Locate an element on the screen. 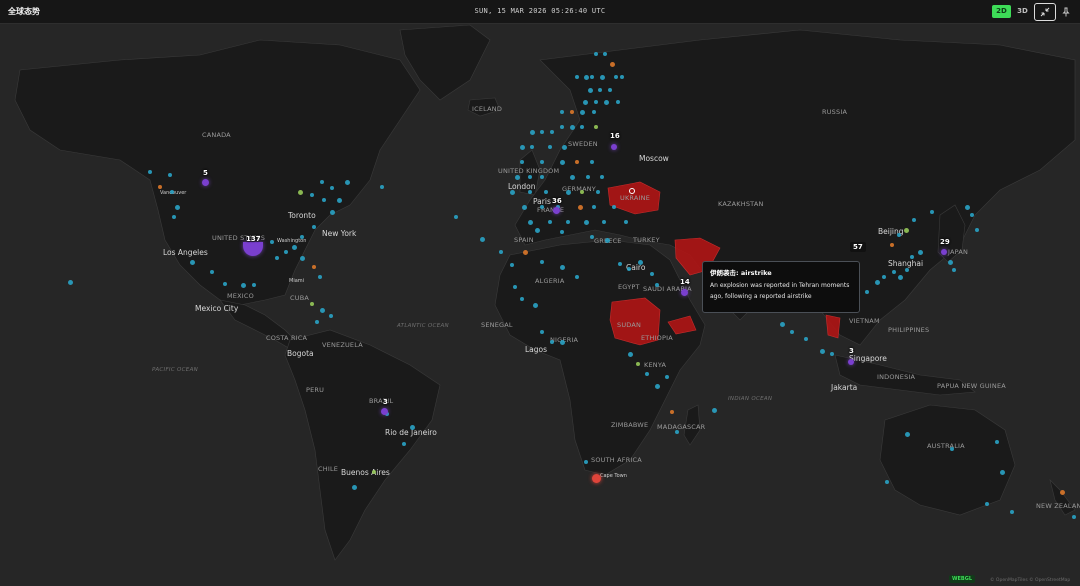 This screenshot has height=586, width=1080. cluster-marker-brazil is located at coordinates (384, 411).